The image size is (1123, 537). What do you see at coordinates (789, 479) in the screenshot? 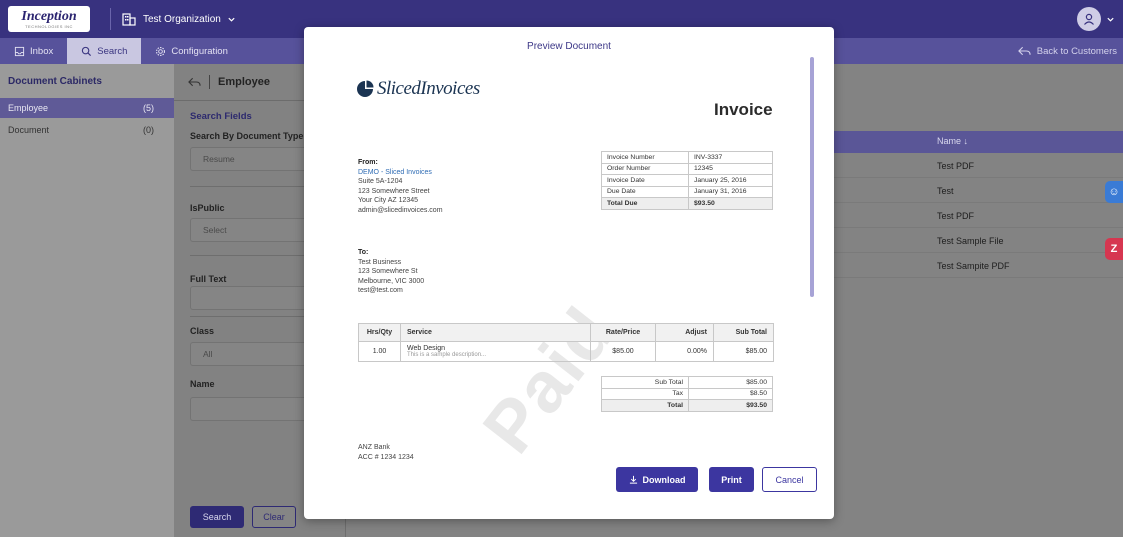
I see `cancel-button: Cancel` at bounding box center [789, 479].